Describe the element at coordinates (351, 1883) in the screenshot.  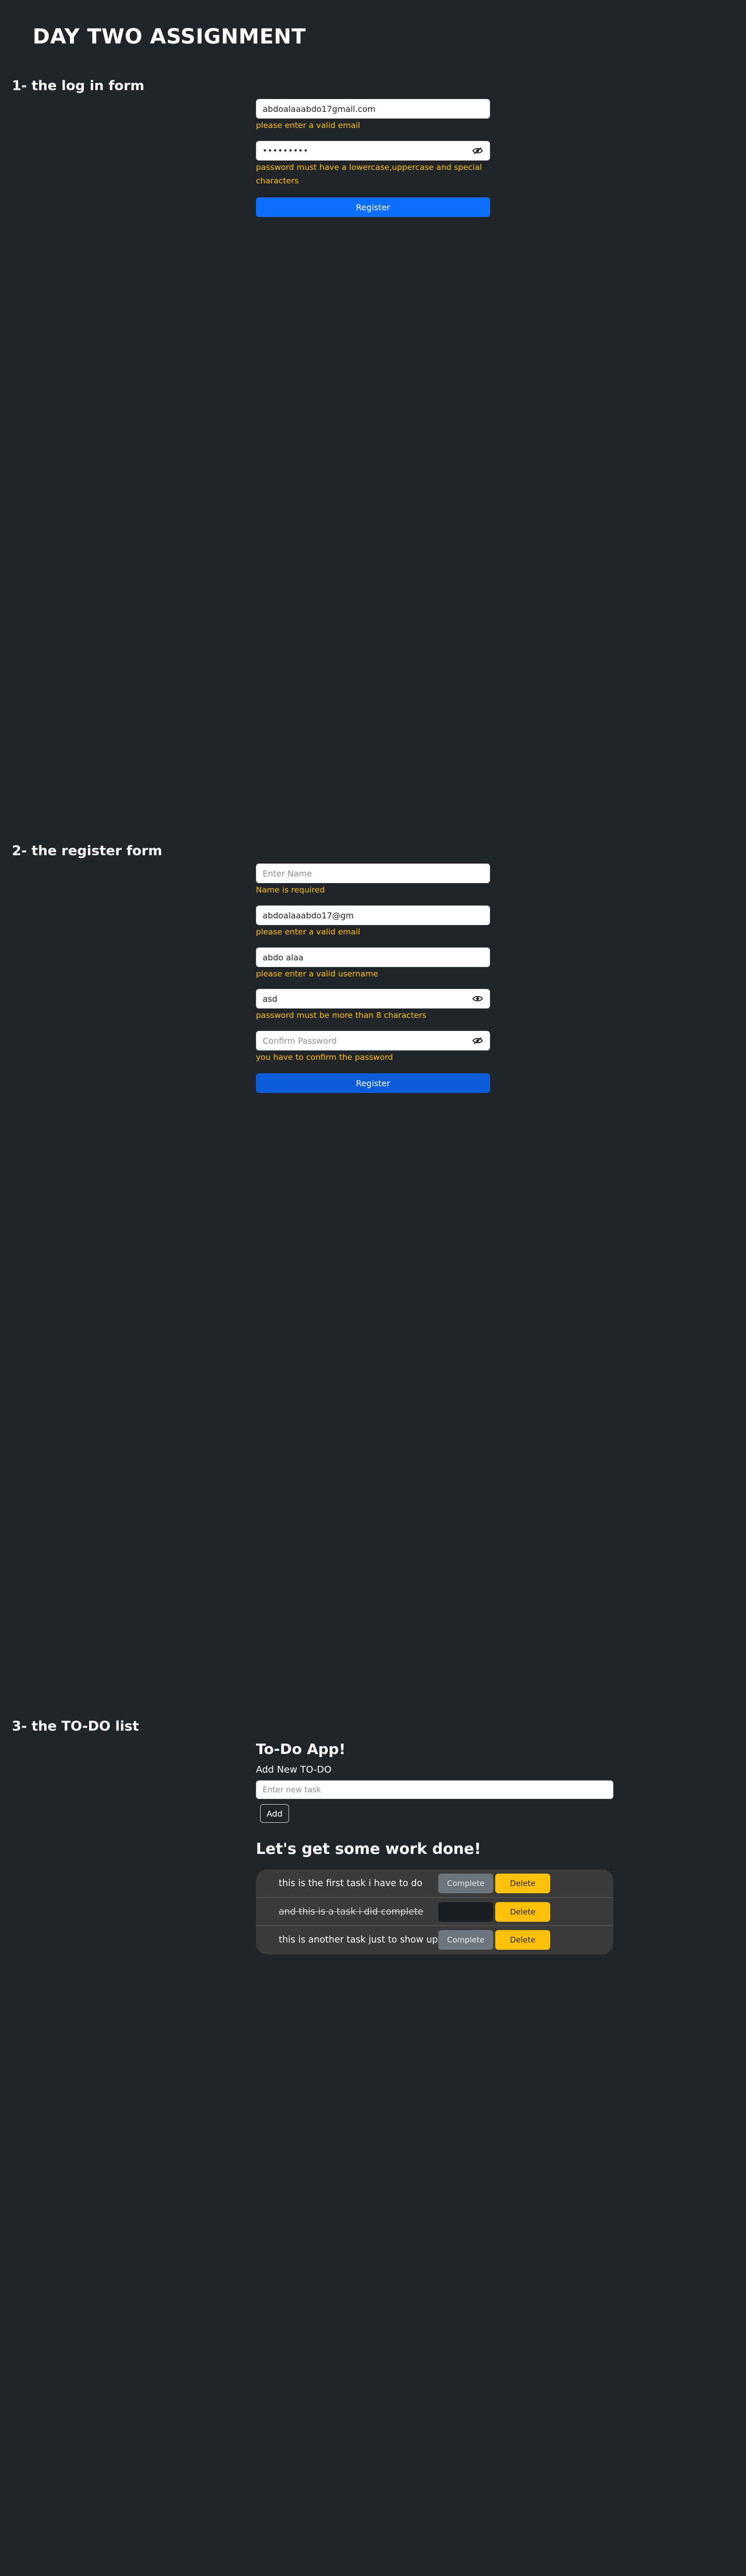
I see `task-text: this is the first task i have to do` at that location.